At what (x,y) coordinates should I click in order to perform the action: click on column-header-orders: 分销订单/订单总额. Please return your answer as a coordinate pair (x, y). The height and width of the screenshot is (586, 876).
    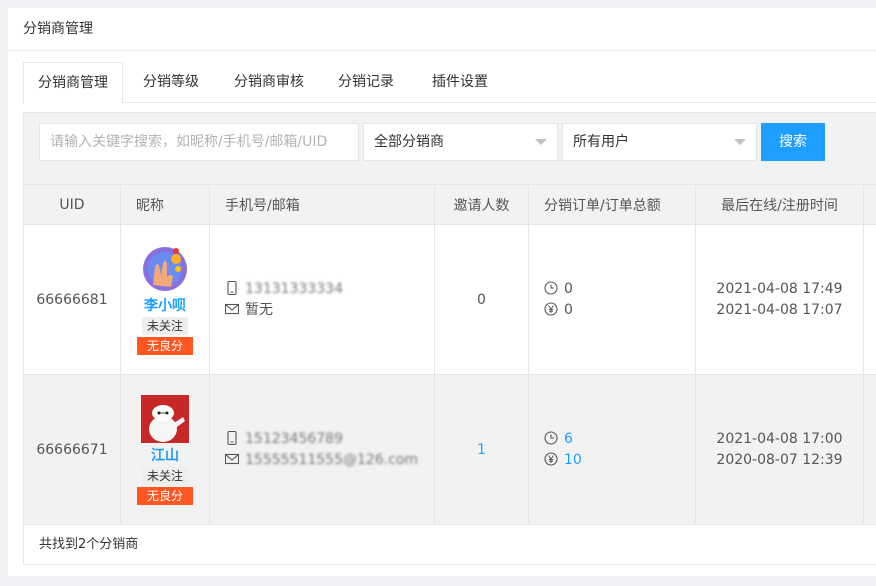
    Looking at the image, I should click on (612, 204).